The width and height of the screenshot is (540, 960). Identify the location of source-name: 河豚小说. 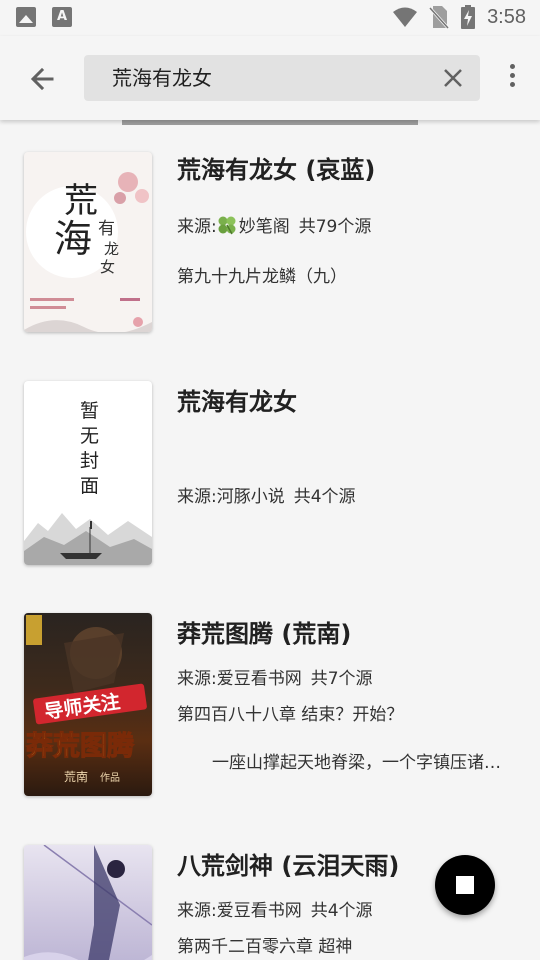
(250, 497).